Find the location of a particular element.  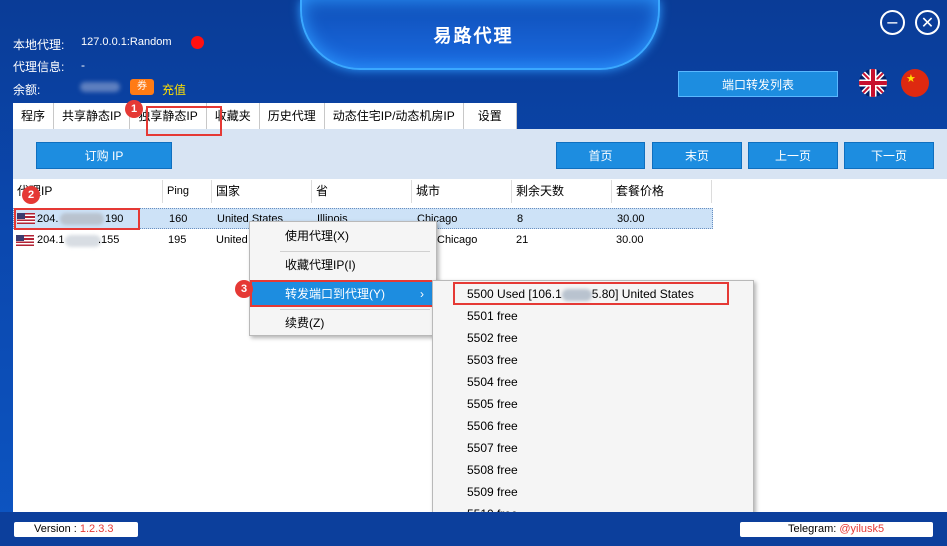

order-ip-button: 订购 IP is located at coordinates (104, 155).